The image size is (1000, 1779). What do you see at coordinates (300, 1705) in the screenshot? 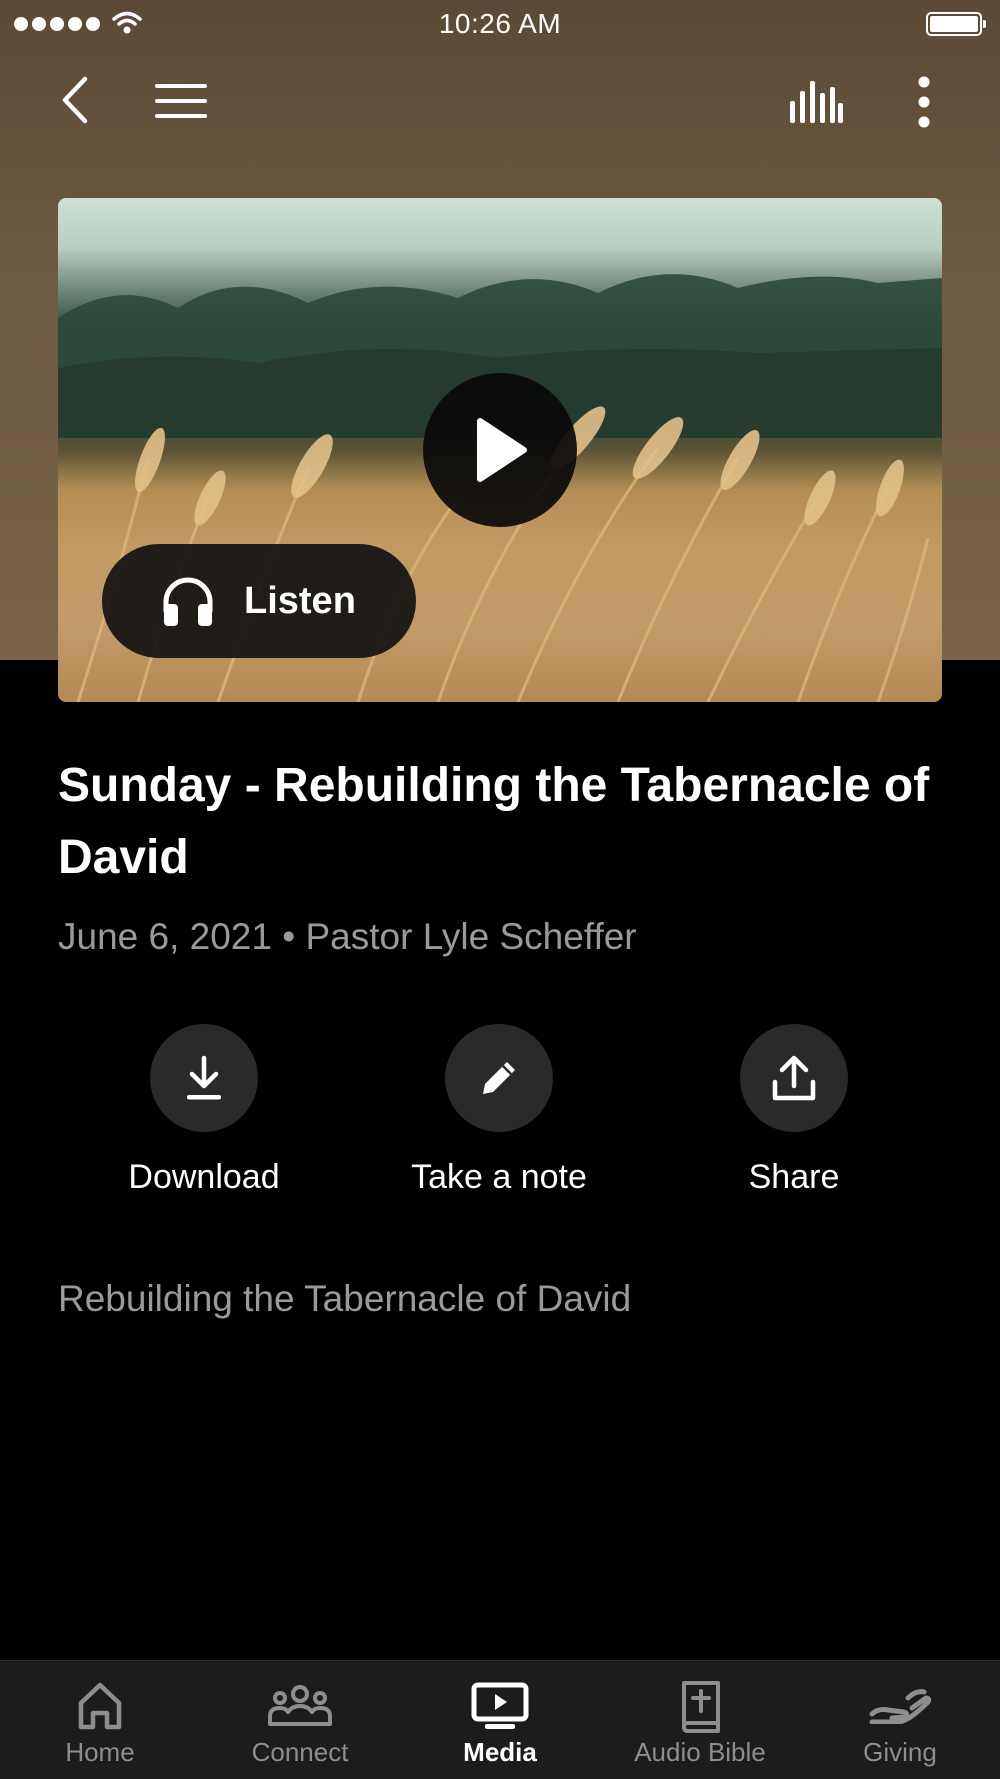
I see `people-icon` at bounding box center [300, 1705].